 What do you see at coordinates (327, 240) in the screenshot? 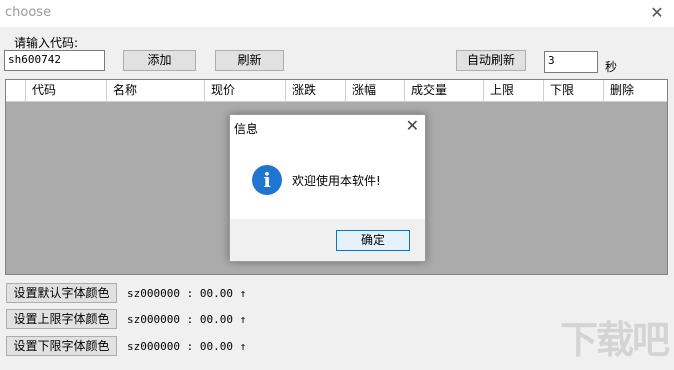
I see `dialog-footer: 确定` at bounding box center [327, 240].